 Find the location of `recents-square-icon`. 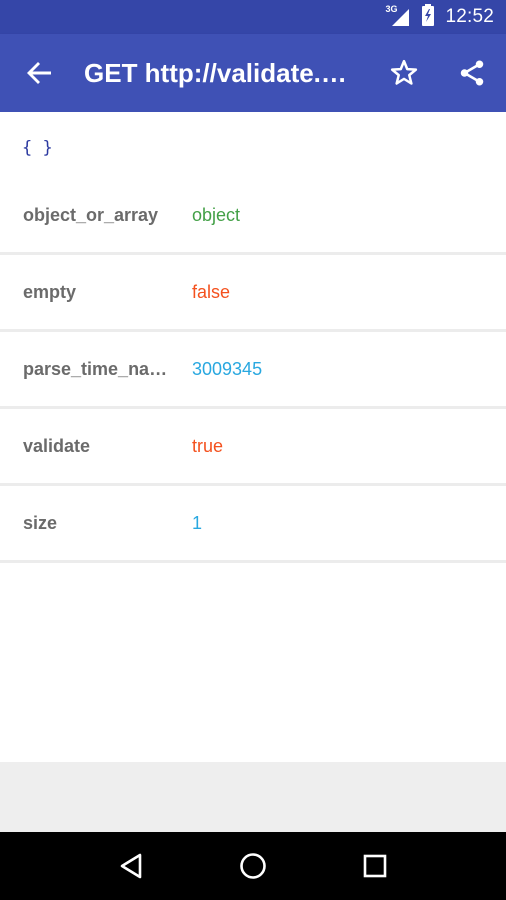

recents-square-icon is located at coordinates (375, 866).